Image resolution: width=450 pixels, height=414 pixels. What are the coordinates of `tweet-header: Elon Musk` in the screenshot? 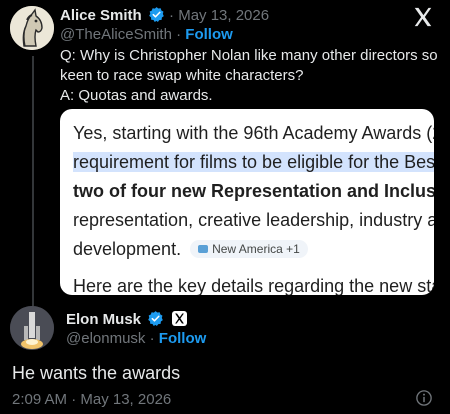 It's located at (127, 319).